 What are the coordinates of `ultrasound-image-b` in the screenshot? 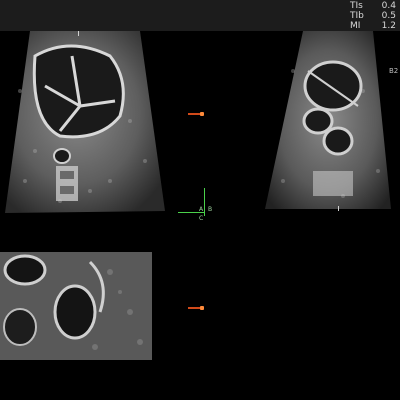 It's located at (328, 120).